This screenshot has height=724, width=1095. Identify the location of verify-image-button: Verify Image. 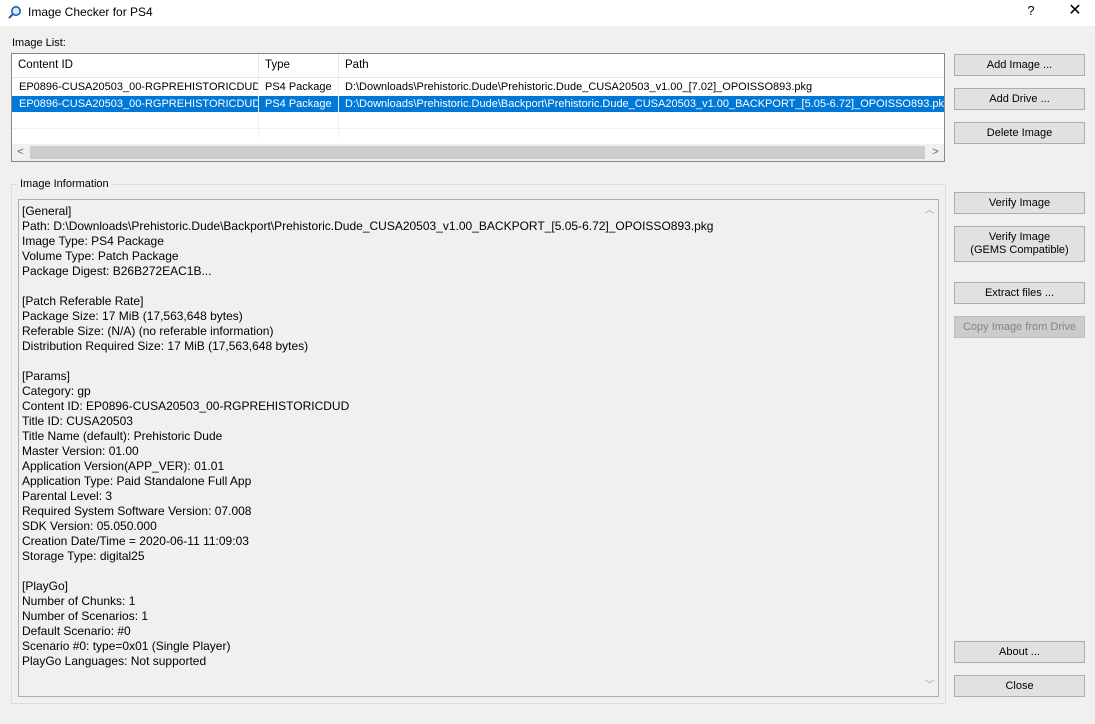
(1019, 203).